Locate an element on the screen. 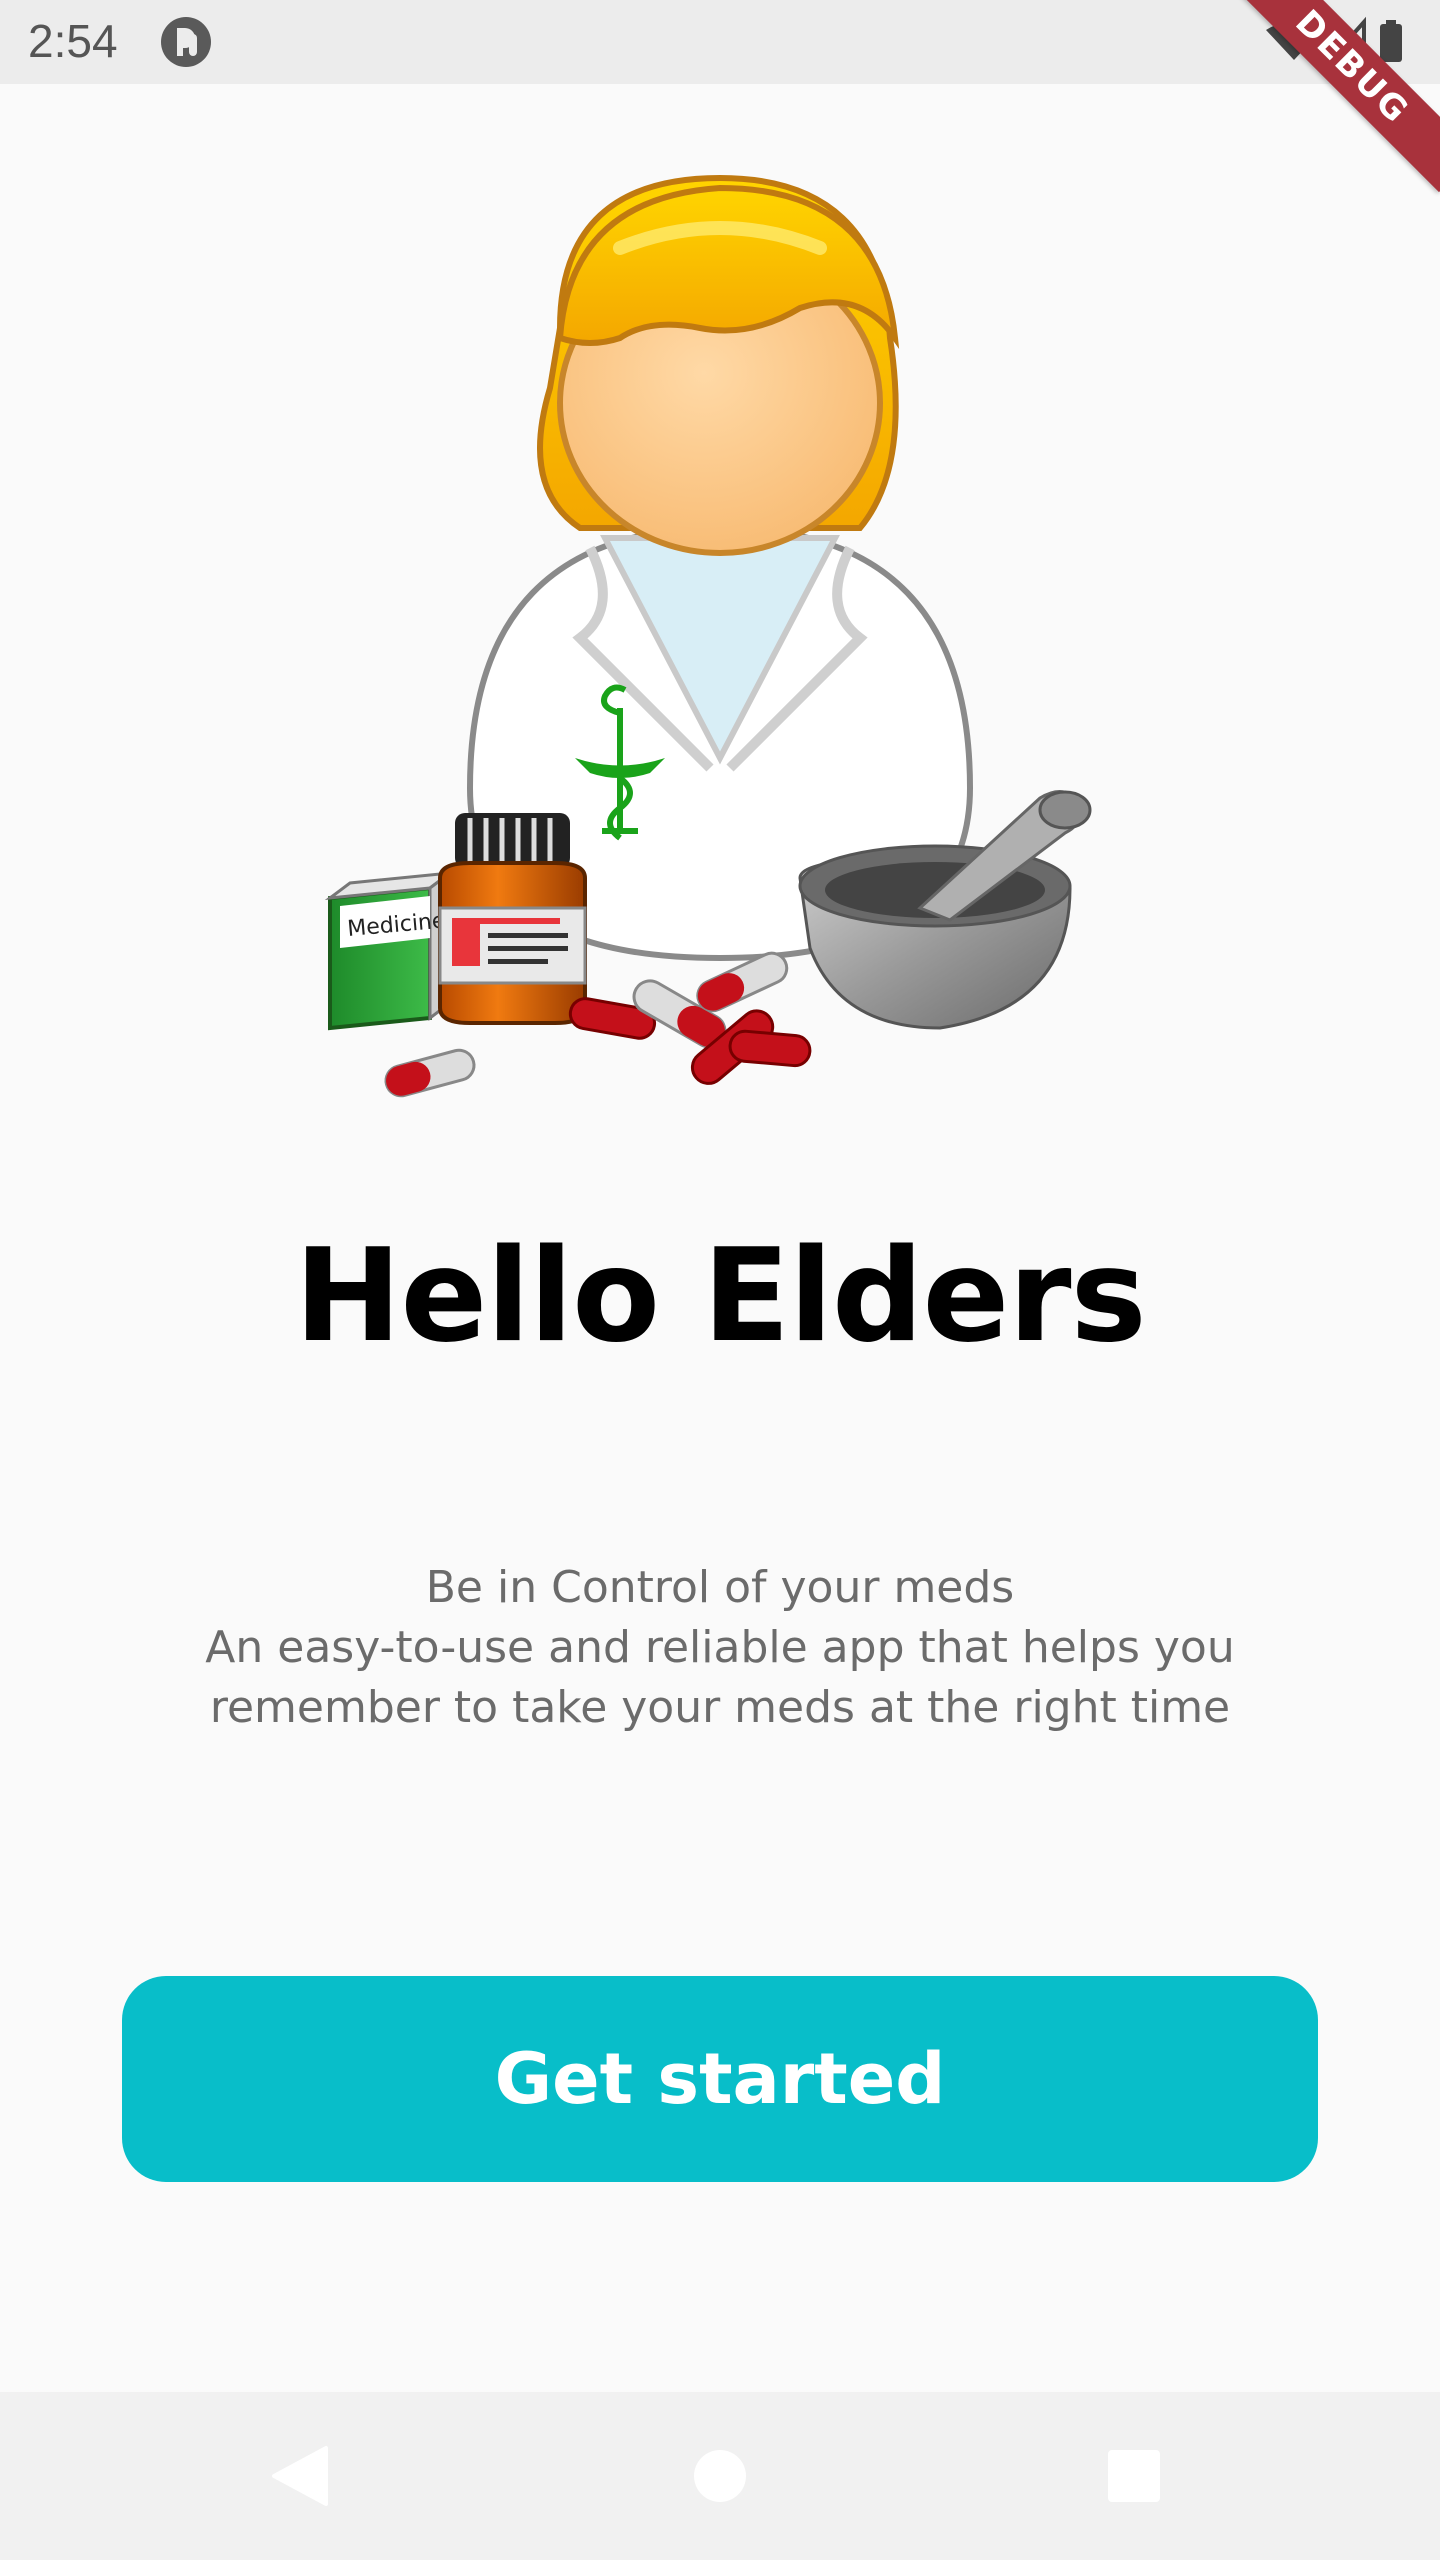 The image size is (1440, 2560). app-notification-icon is located at coordinates (186, 42).